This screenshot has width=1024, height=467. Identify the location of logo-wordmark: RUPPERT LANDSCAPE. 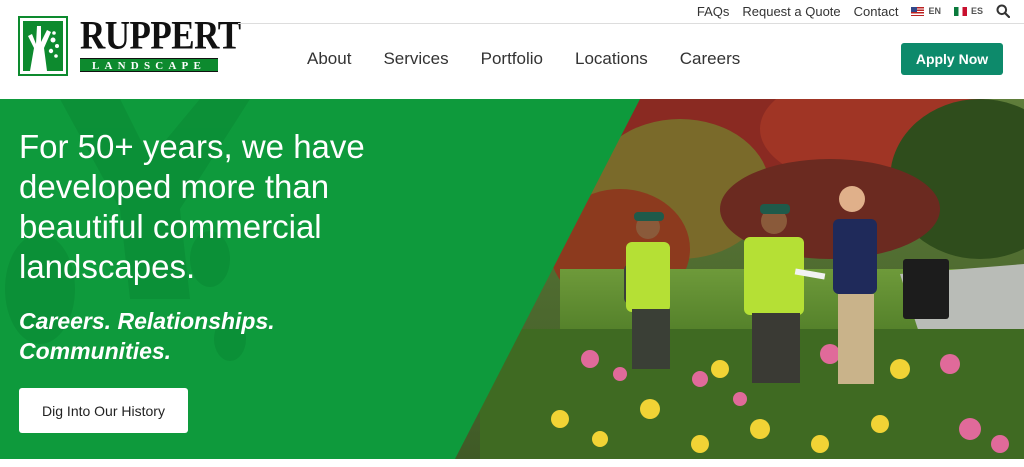
(160, 42).